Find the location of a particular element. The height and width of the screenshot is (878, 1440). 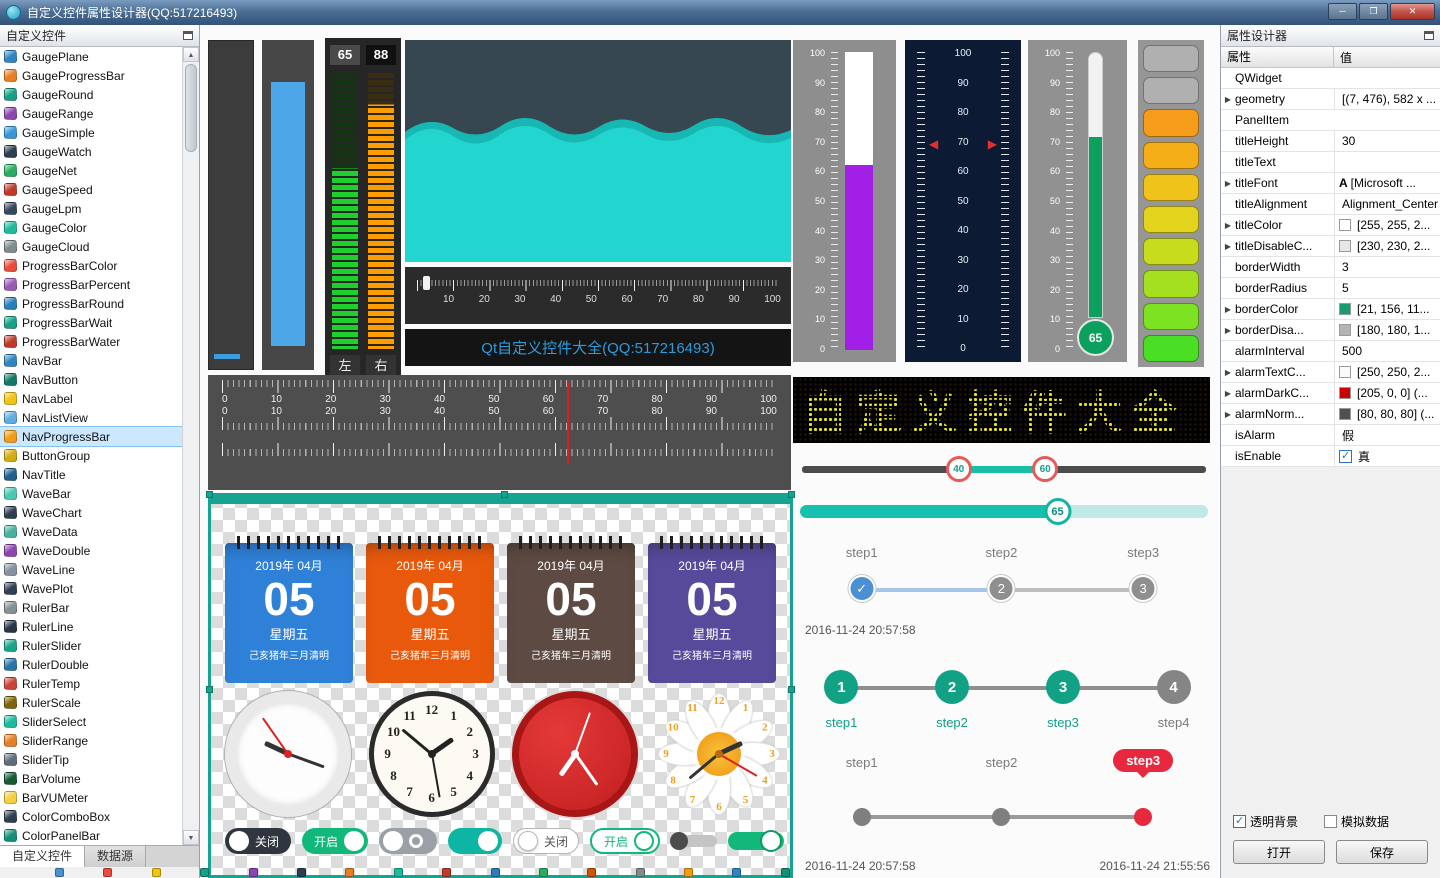

widget-list-item: RulerScale is located at coordinates (91, 702).